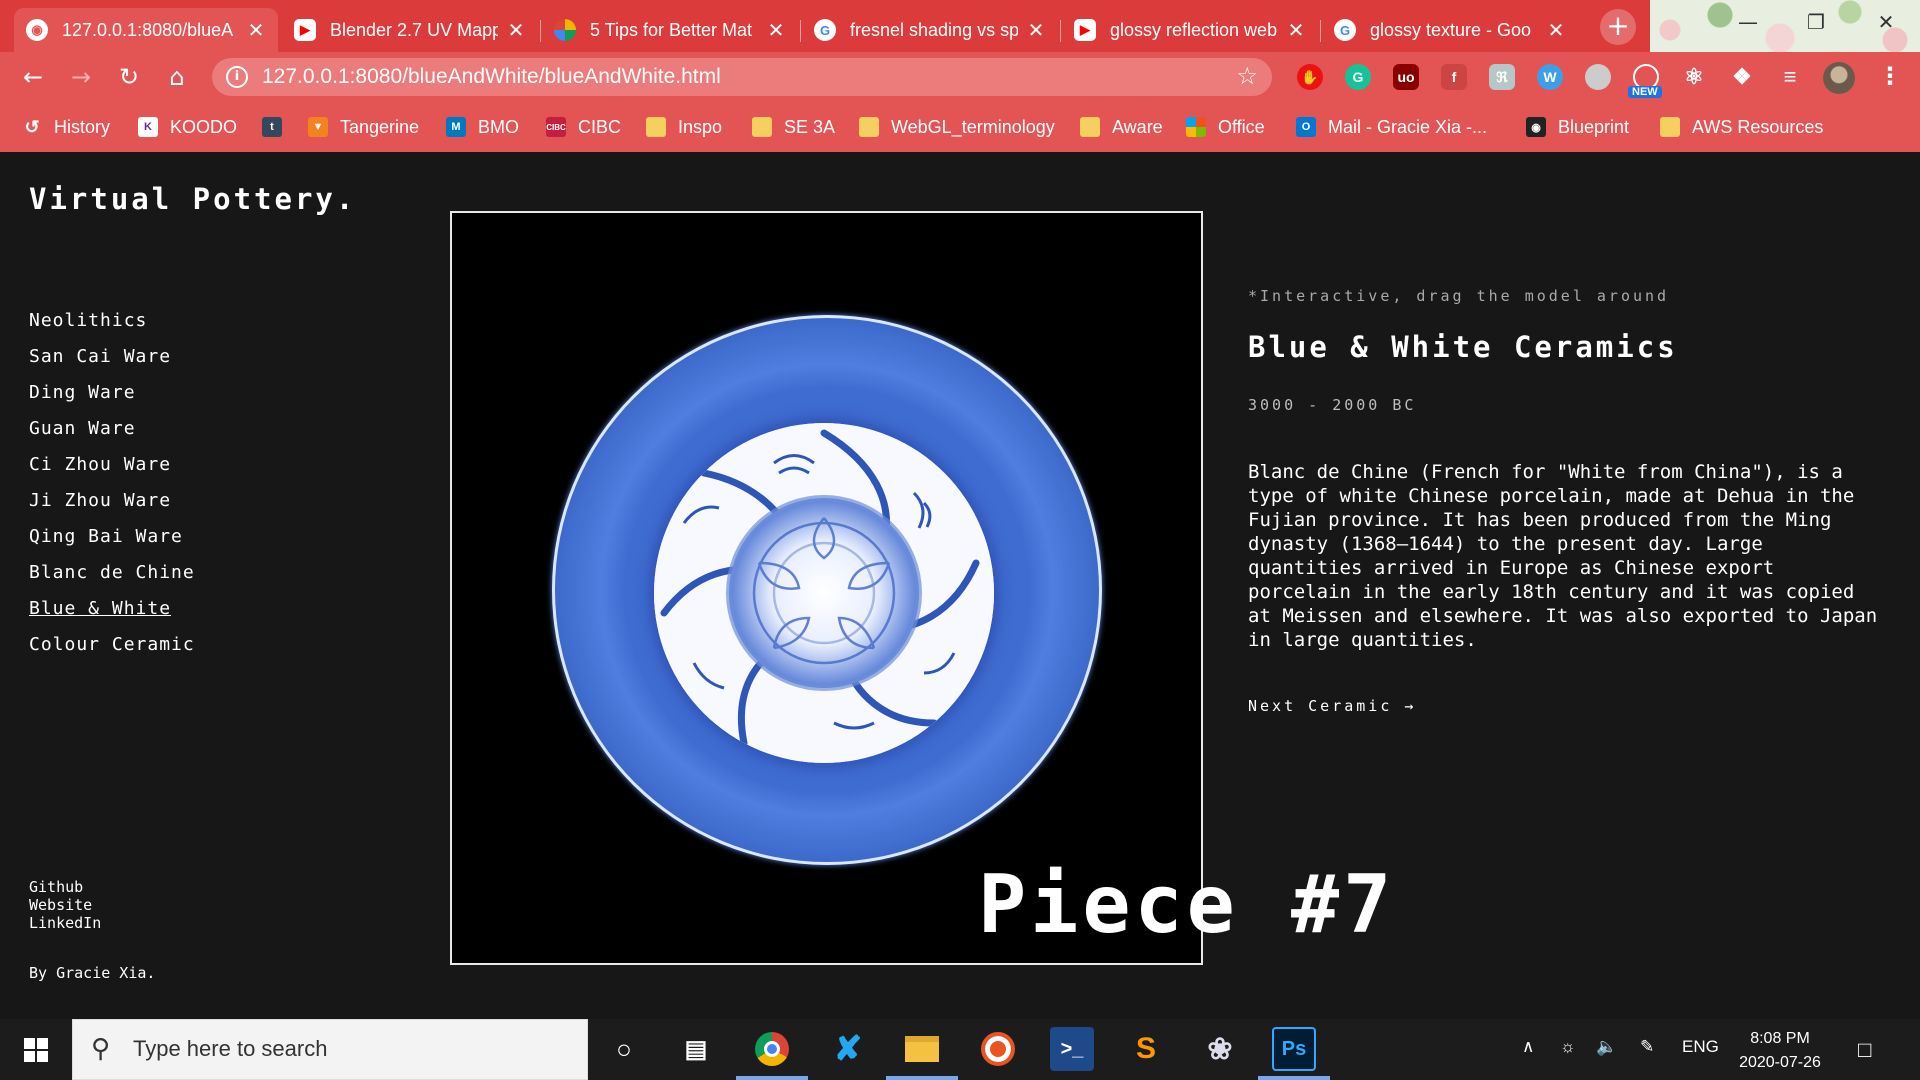  Describe the element at coordinates (1598, 77) in the screenshot. I see `circle-extension-icon` at that location.